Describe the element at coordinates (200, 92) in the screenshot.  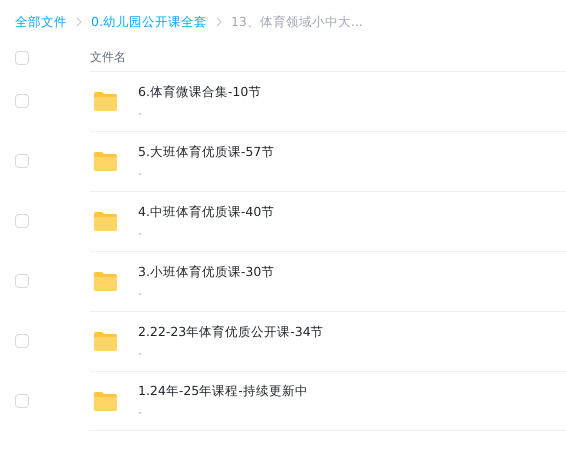
I see `file-name: 6.体育微课合集-10节` at that location.